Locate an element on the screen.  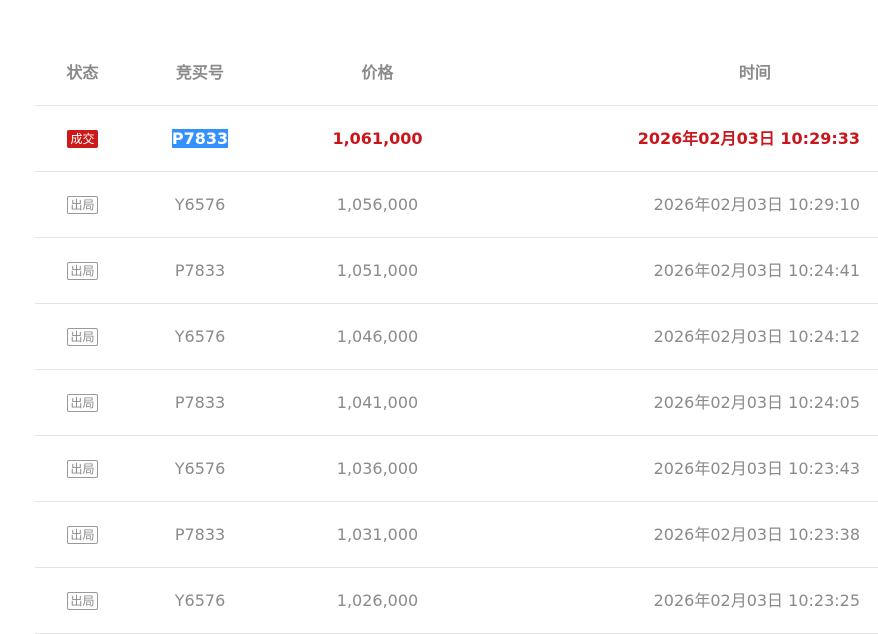
table-row: 出局 Y6576 1,056,000 2026年02月03日 10:29:10 is located at coordinates (456, 205).